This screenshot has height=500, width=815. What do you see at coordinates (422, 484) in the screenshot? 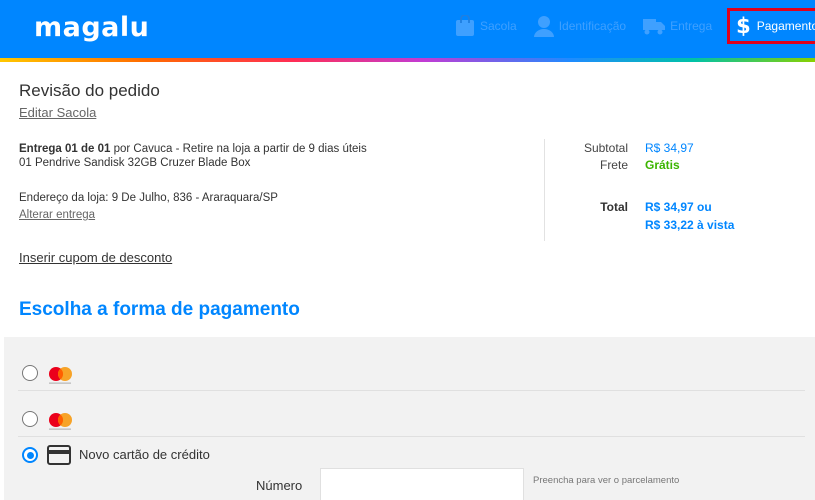
I see `card-number-input` at bounding box center [422, 484].